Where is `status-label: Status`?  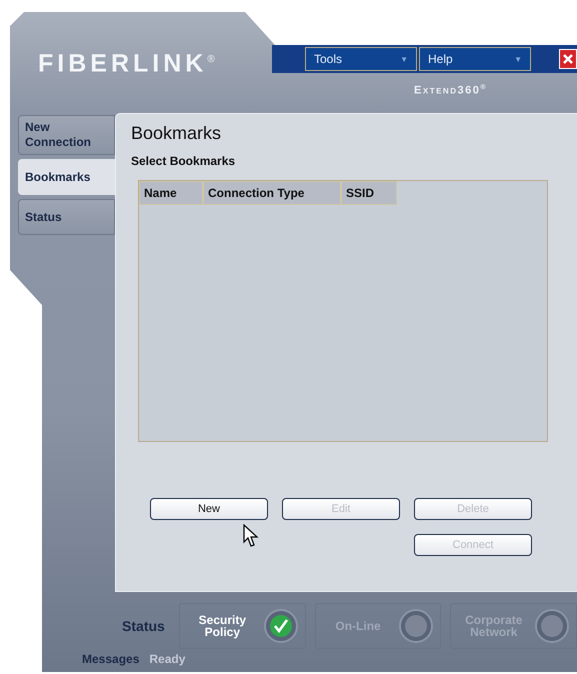
status-label: Status is located at coordinates (143, 626).